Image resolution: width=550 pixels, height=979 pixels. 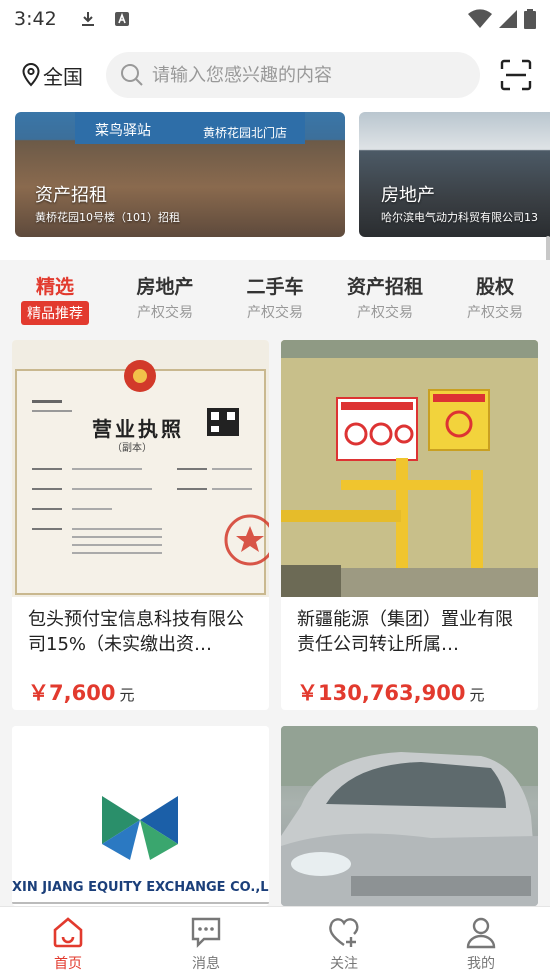 What do you see at coordinates (275, 287) in the screenshot?
I see `tab-title: 二手车` at bounding box center [275, 287].